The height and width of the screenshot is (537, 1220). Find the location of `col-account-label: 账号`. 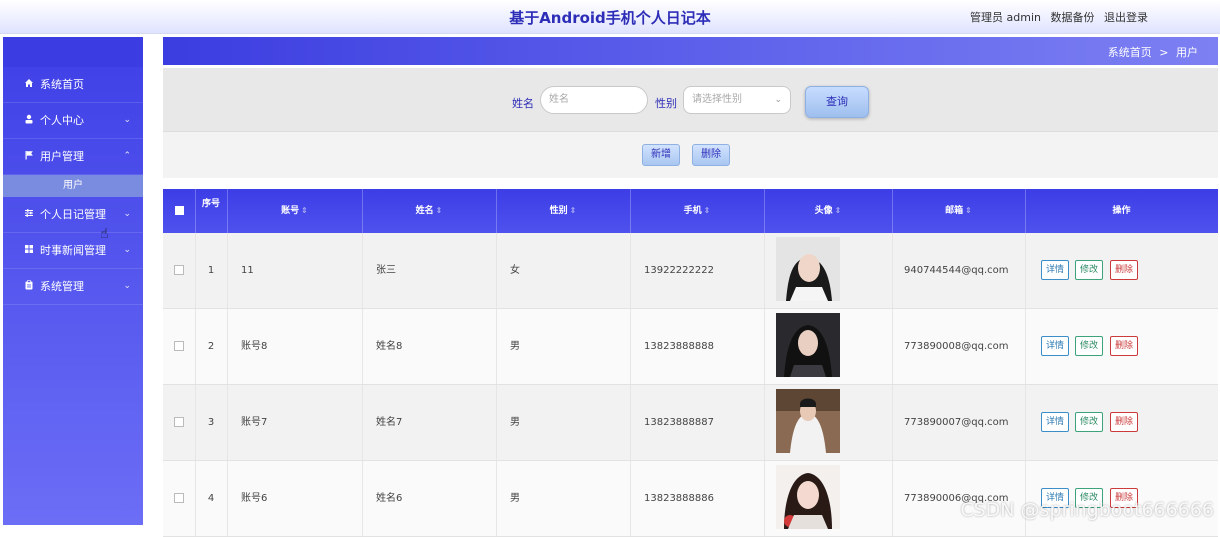

col-account-label: 账号 is located at coordinates (290, 211).